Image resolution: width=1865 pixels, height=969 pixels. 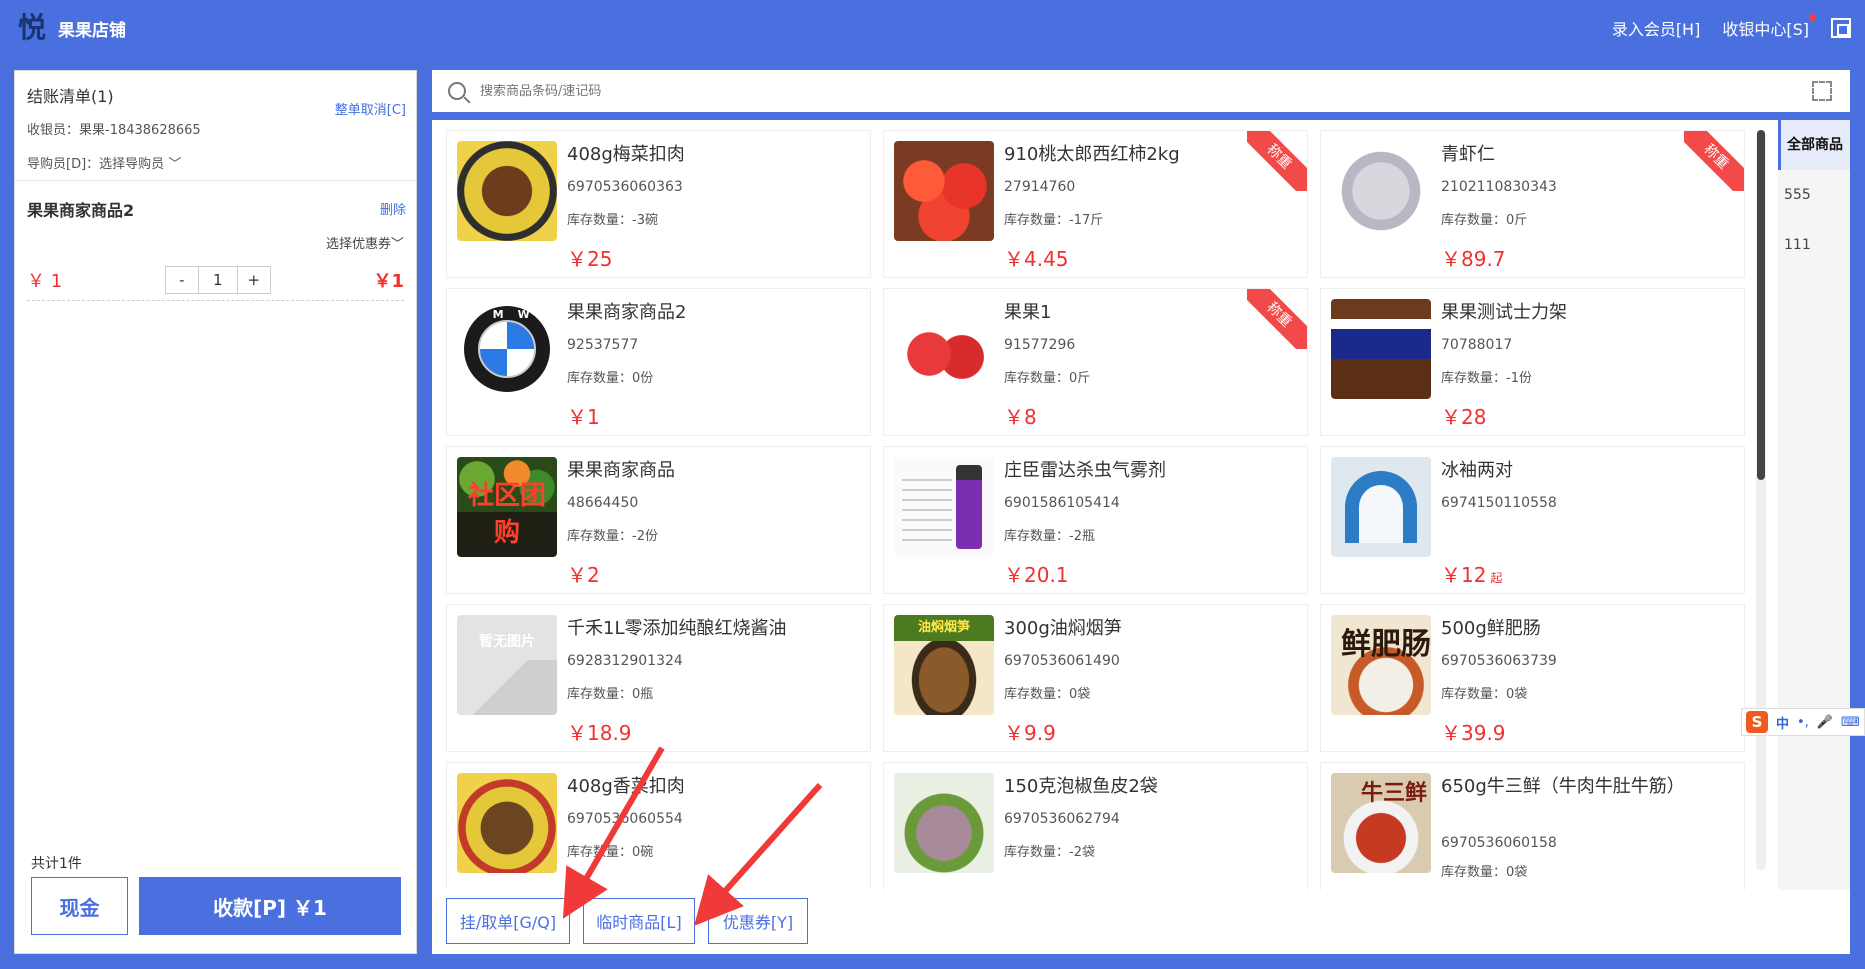 I want to click on weighing-ribbon: 称重, so click(x=1277, y=161).